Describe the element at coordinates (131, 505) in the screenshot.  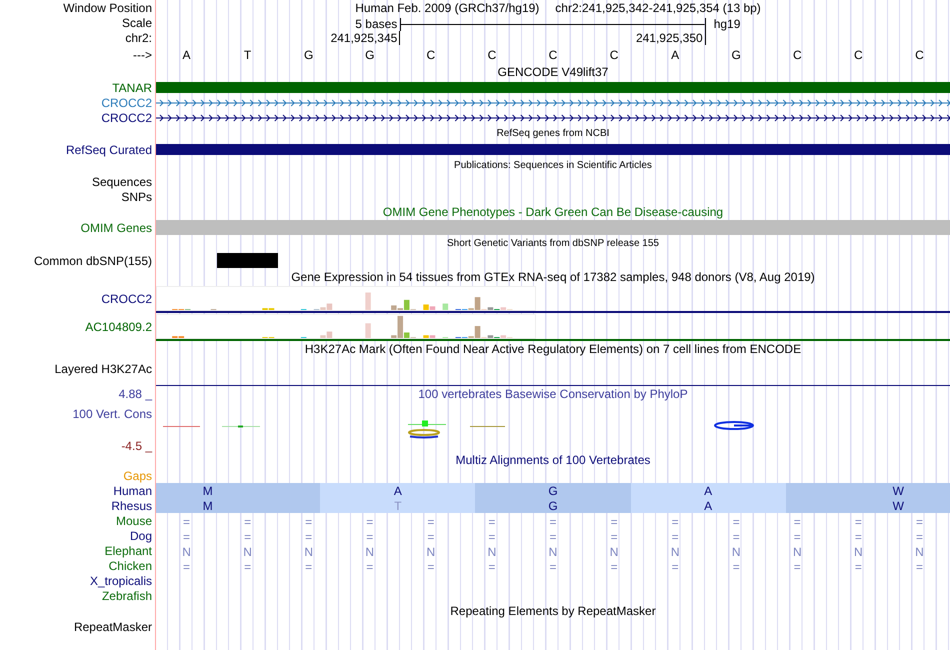
I see `track-label: Rhesus` at that location.